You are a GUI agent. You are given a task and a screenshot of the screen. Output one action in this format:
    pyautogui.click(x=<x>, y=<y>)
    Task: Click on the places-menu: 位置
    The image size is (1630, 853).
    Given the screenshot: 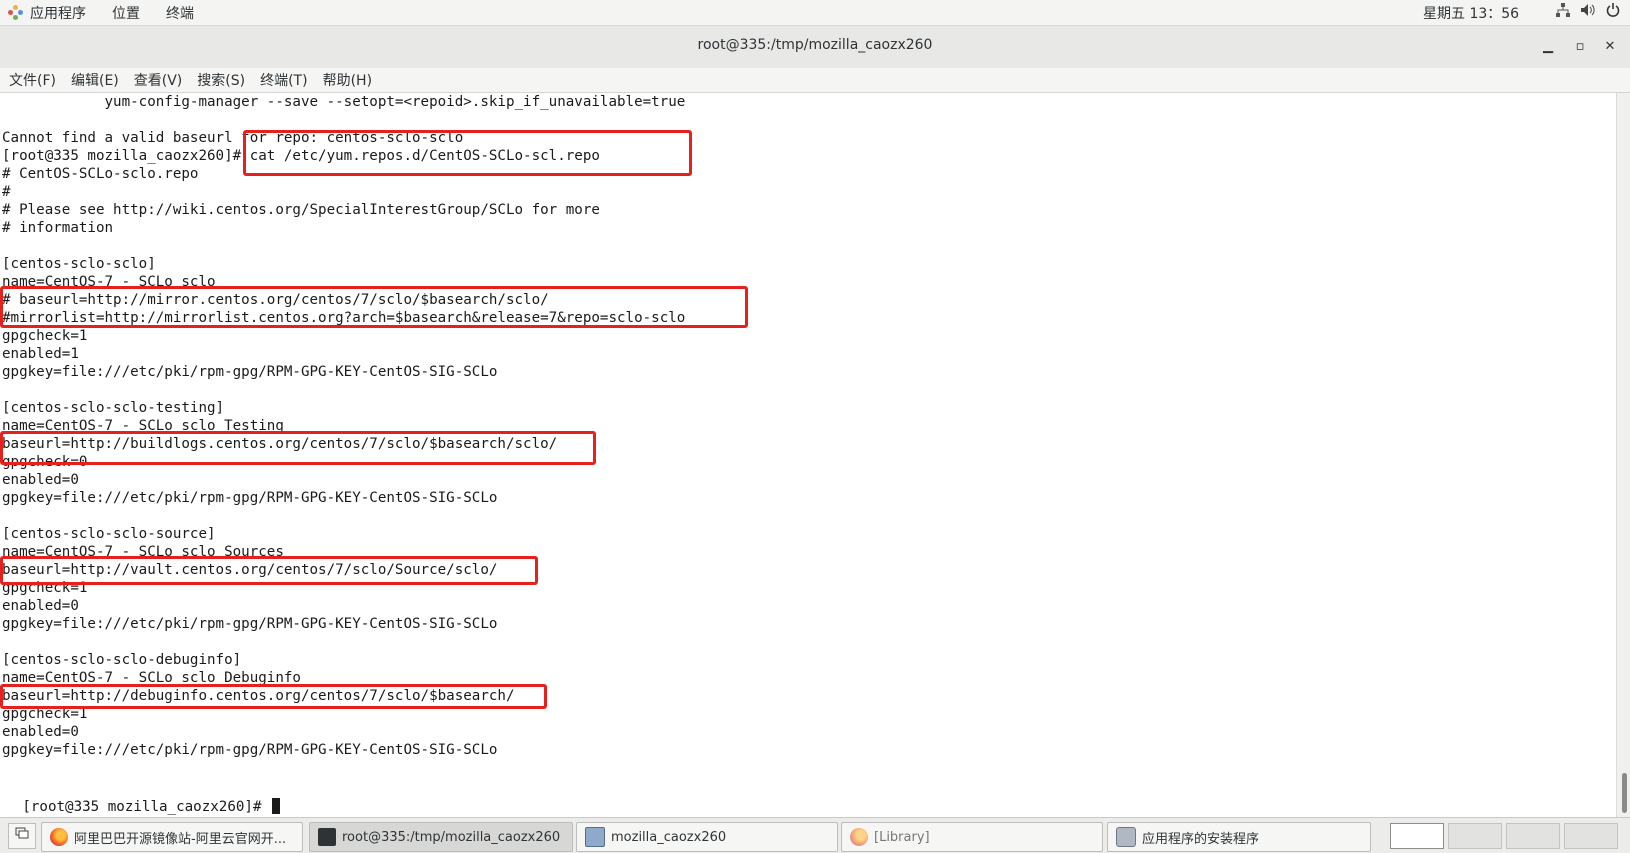 What is the action you would take?
    pyautogui.click(x=126, y=13)
    